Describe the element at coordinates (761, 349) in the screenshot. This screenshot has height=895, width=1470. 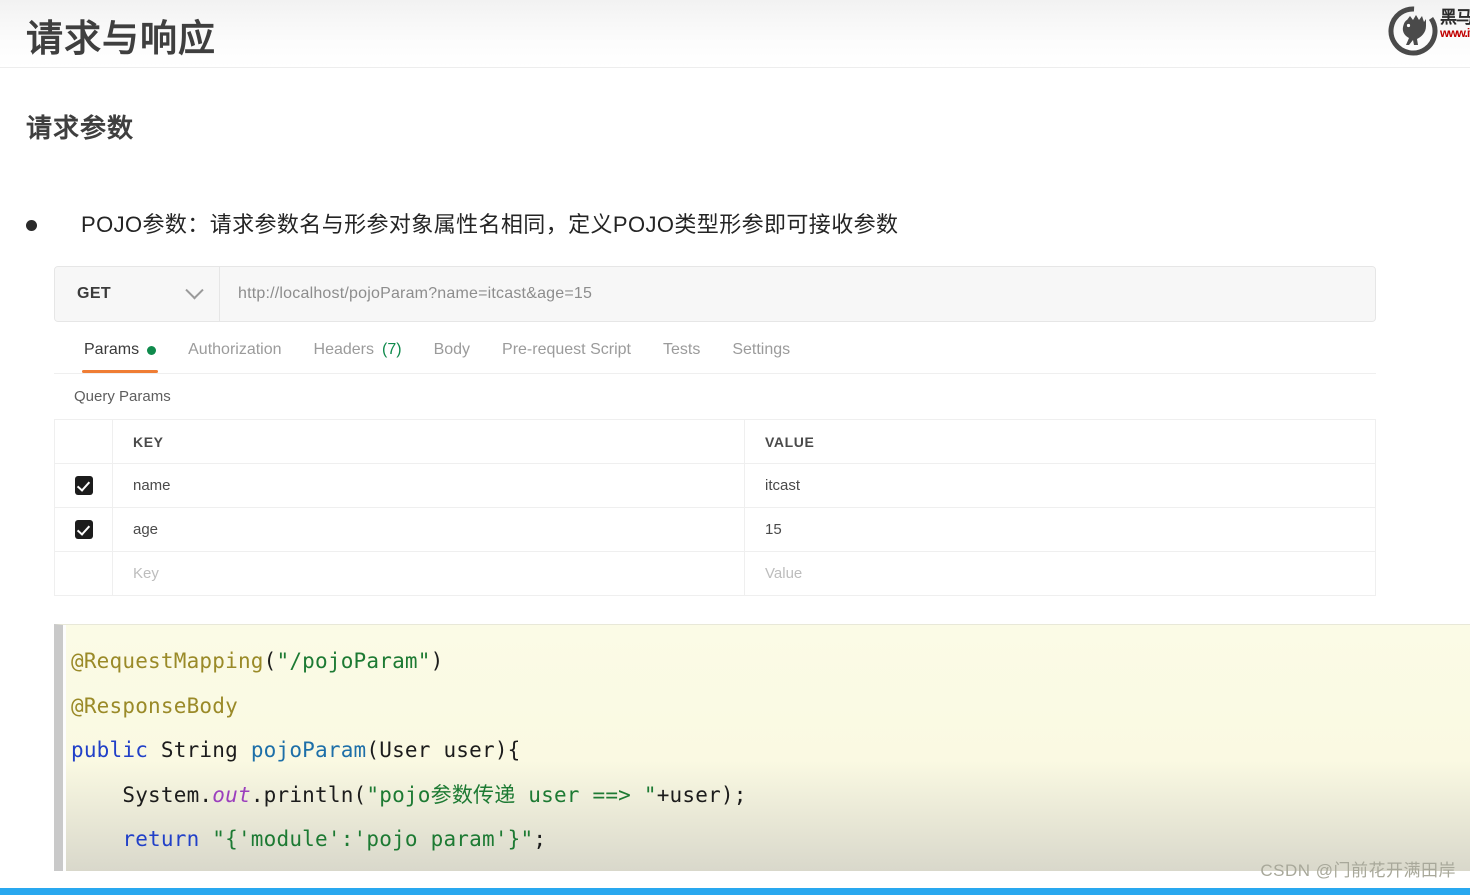
I see `tab-settings-label: Settings` at that location.